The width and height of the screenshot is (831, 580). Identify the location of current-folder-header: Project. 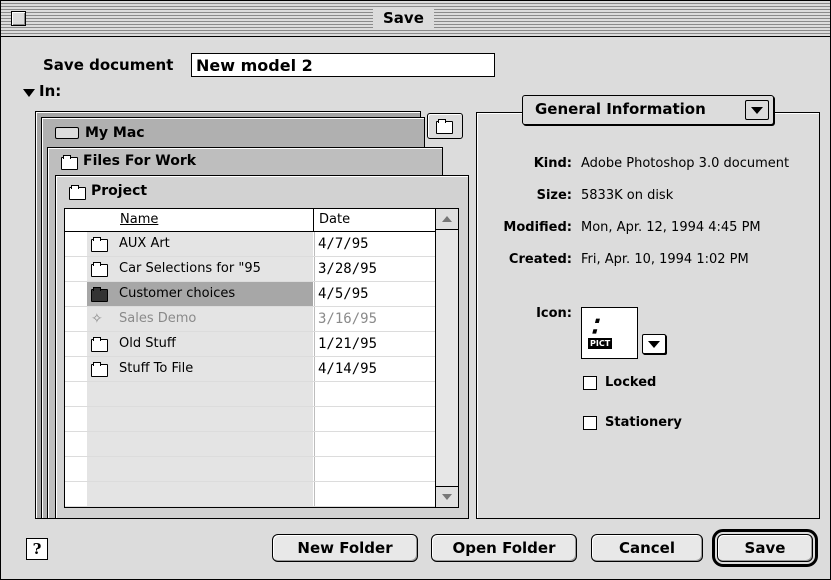
(108, 191).